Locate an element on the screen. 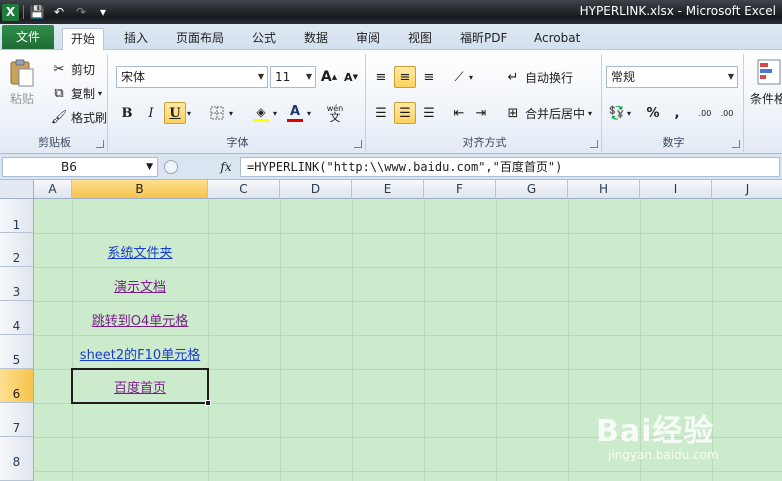 Image resolution: width=782 pixels, height=481 pixels. align-right-button: ☰ is located at coordinates (429, 113).